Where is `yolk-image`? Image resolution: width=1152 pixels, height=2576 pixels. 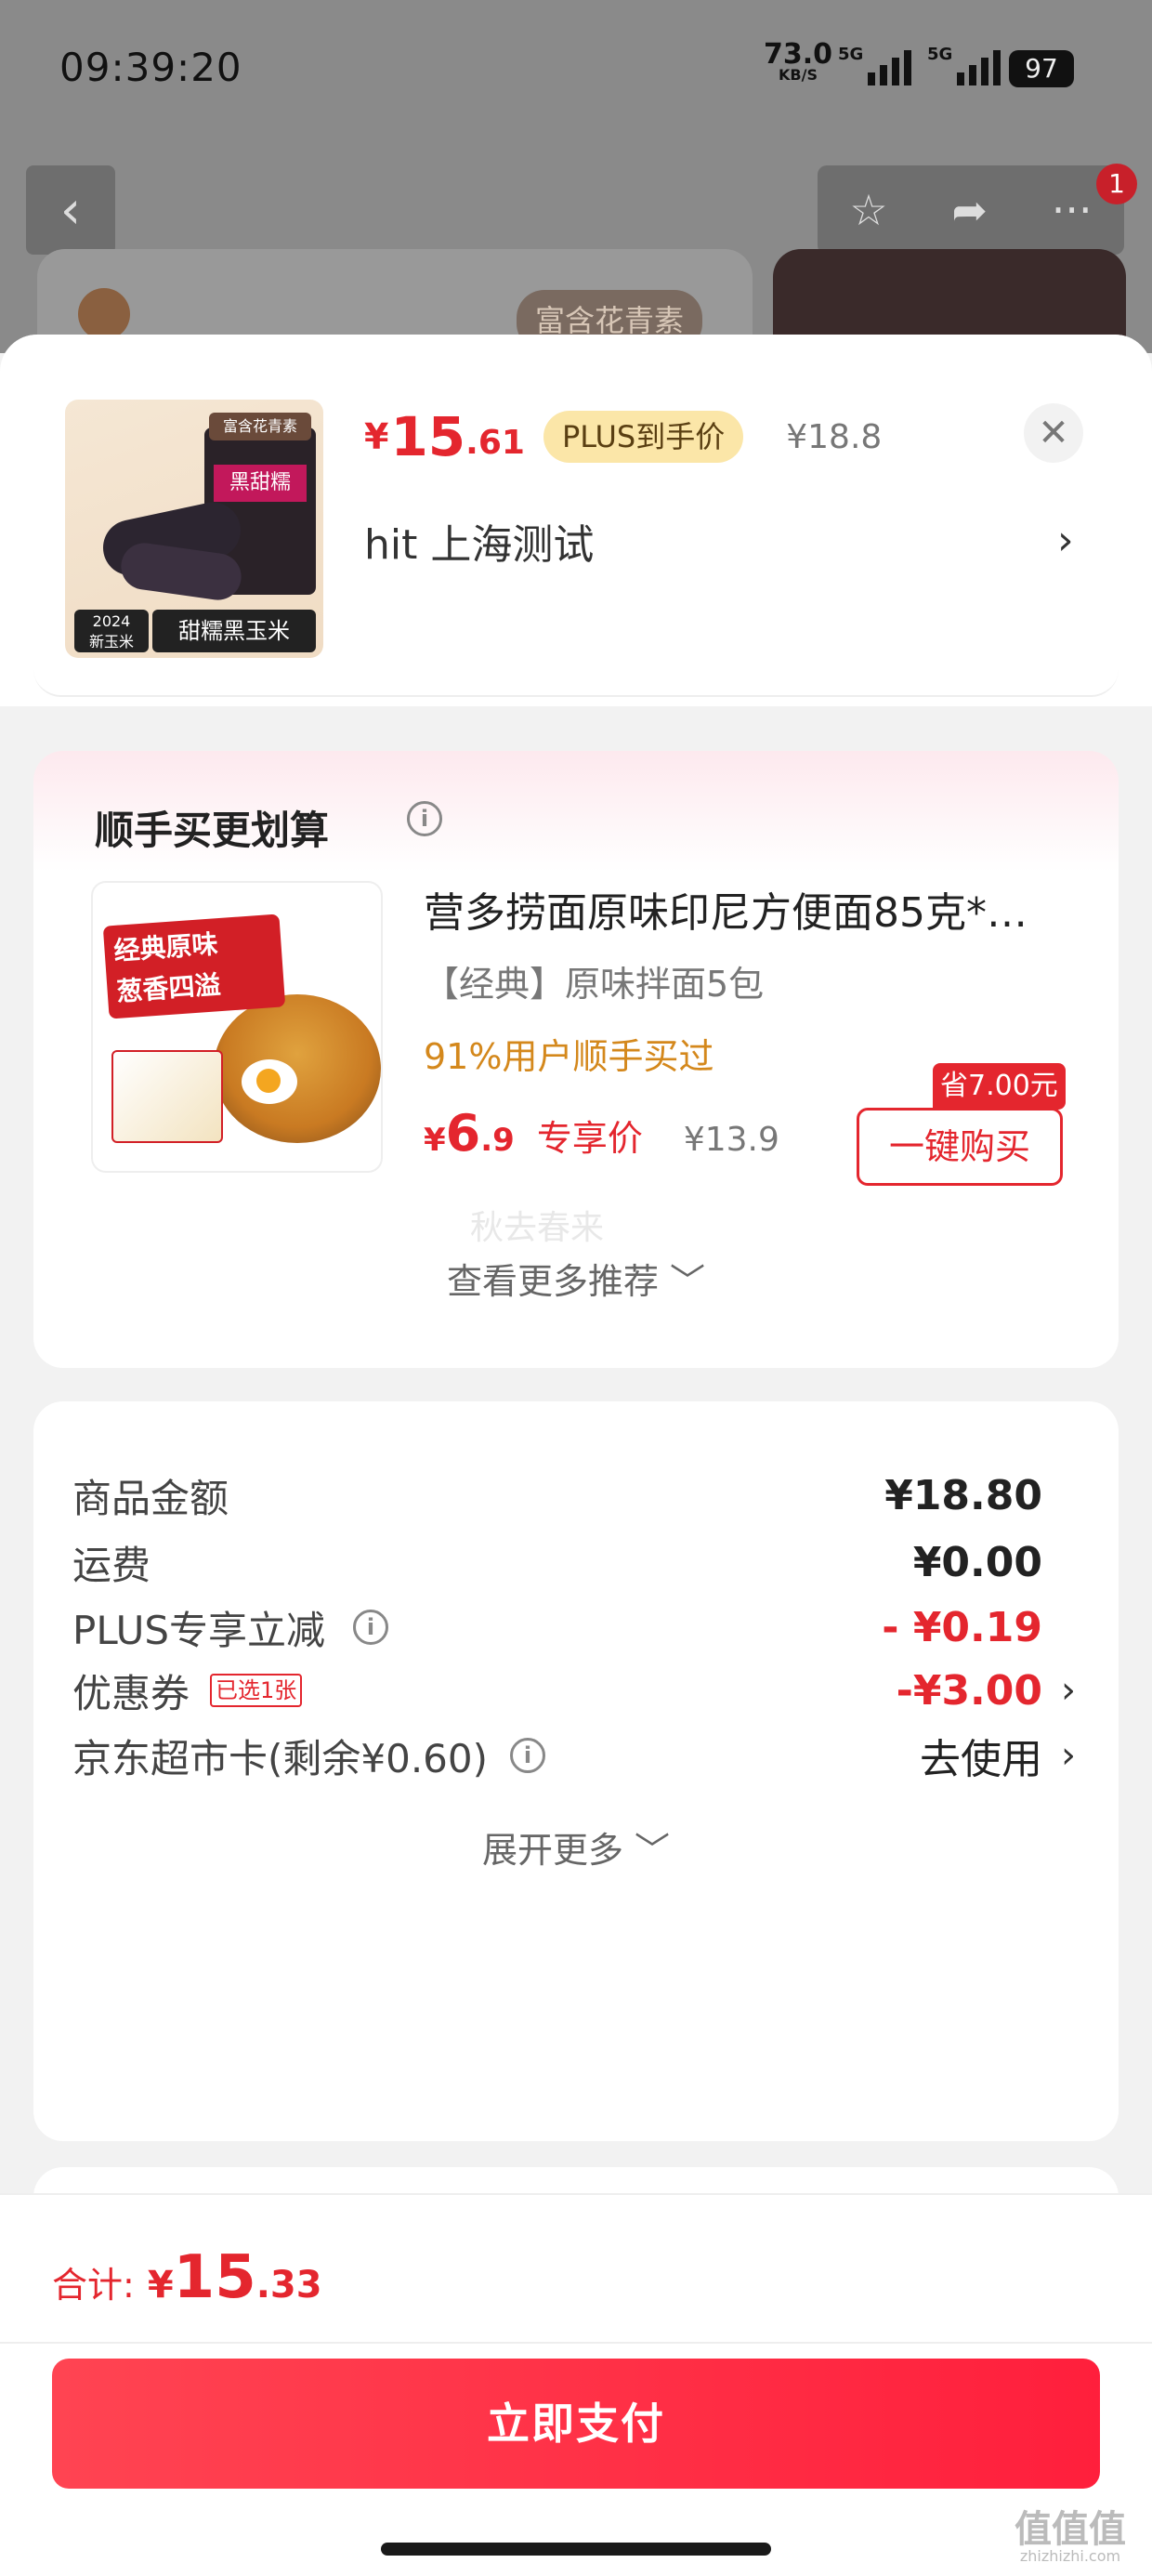 yolk-image is located at coordinates (268, 1081).